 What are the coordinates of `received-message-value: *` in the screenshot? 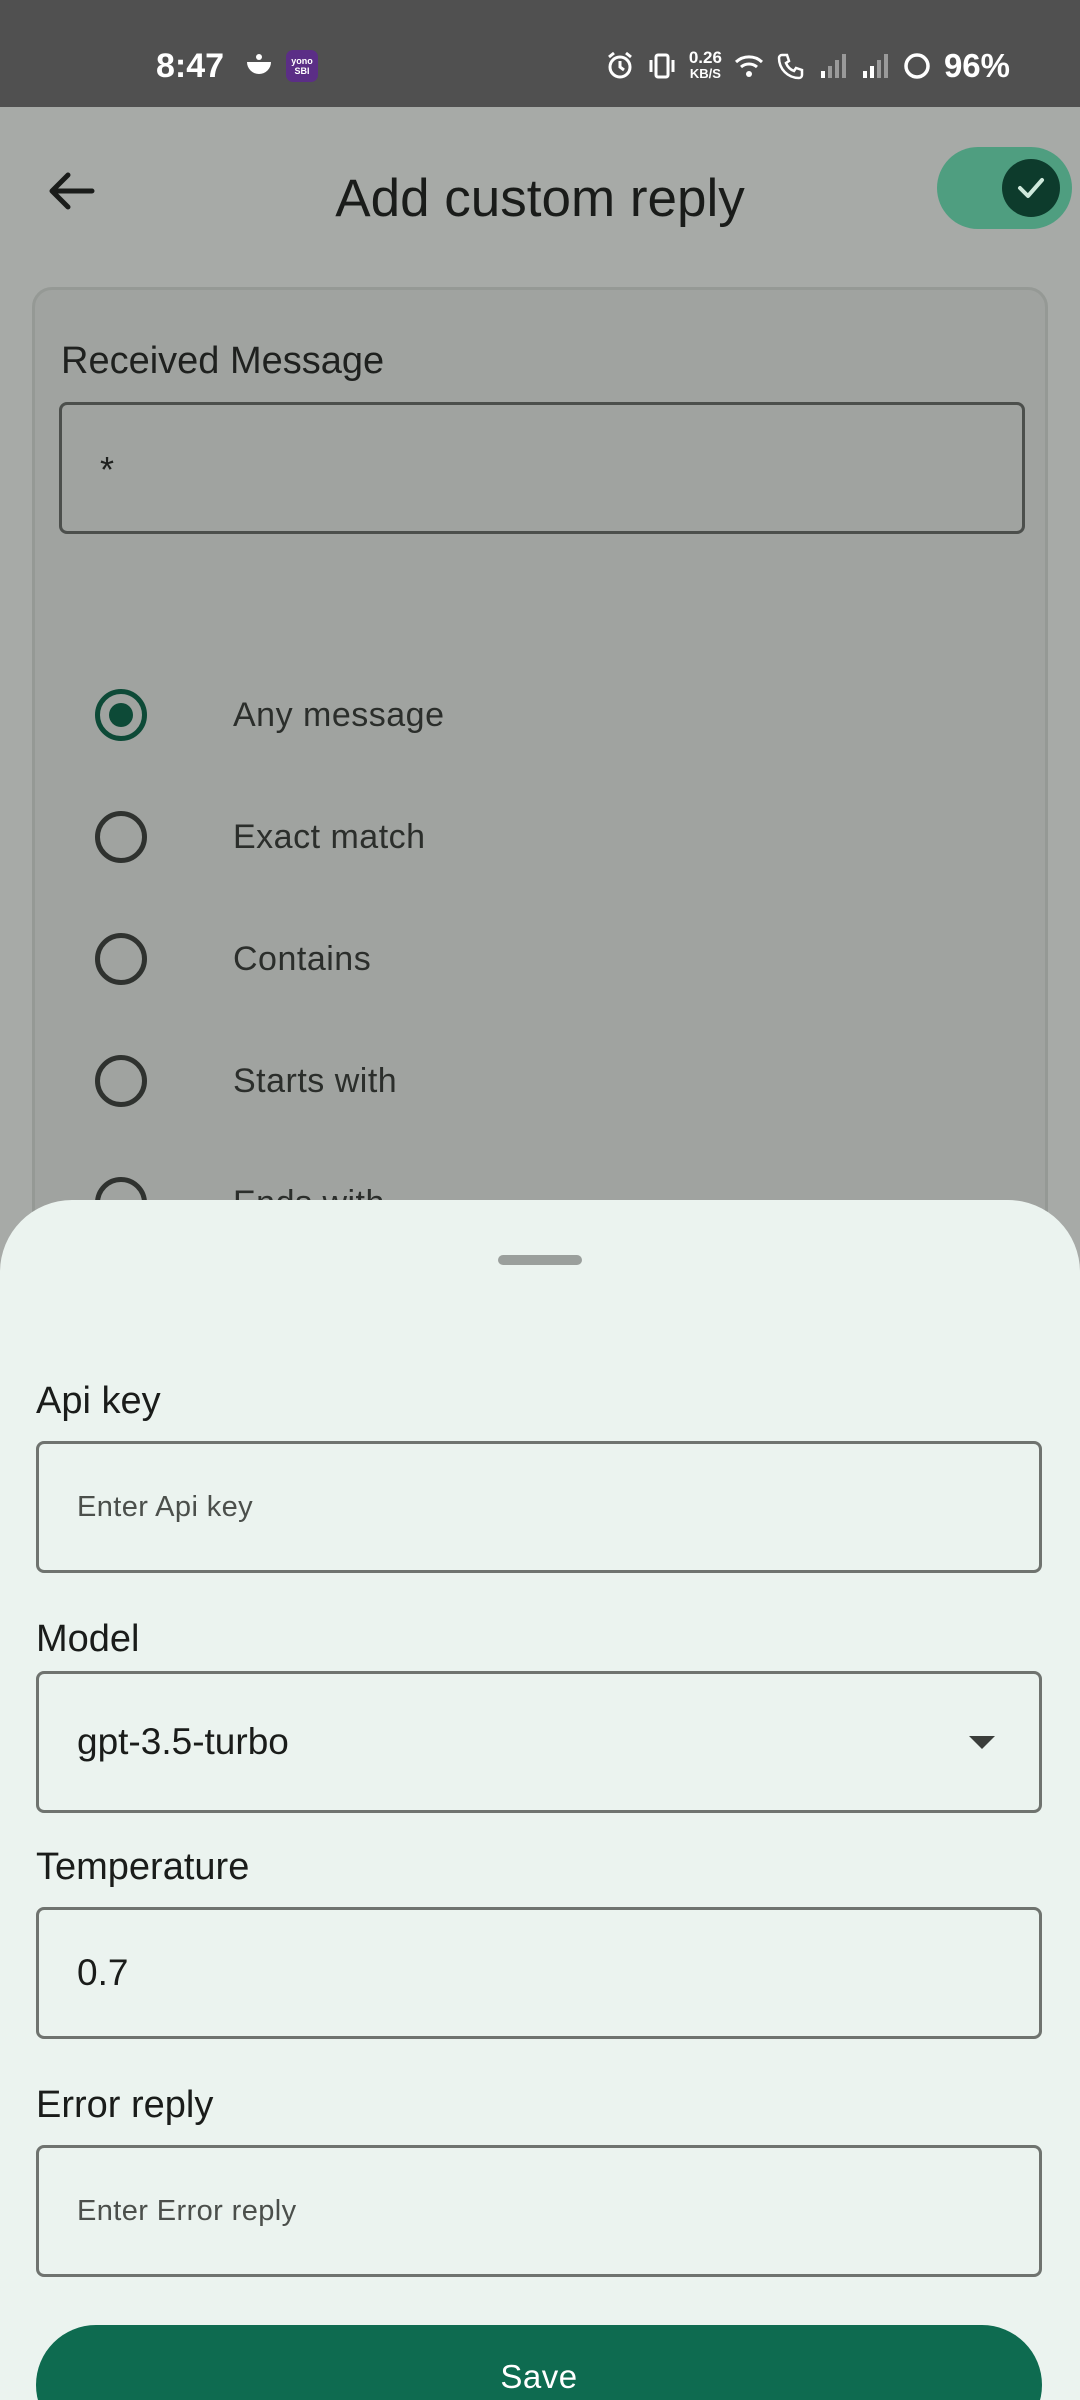 It's located at (107, 469).